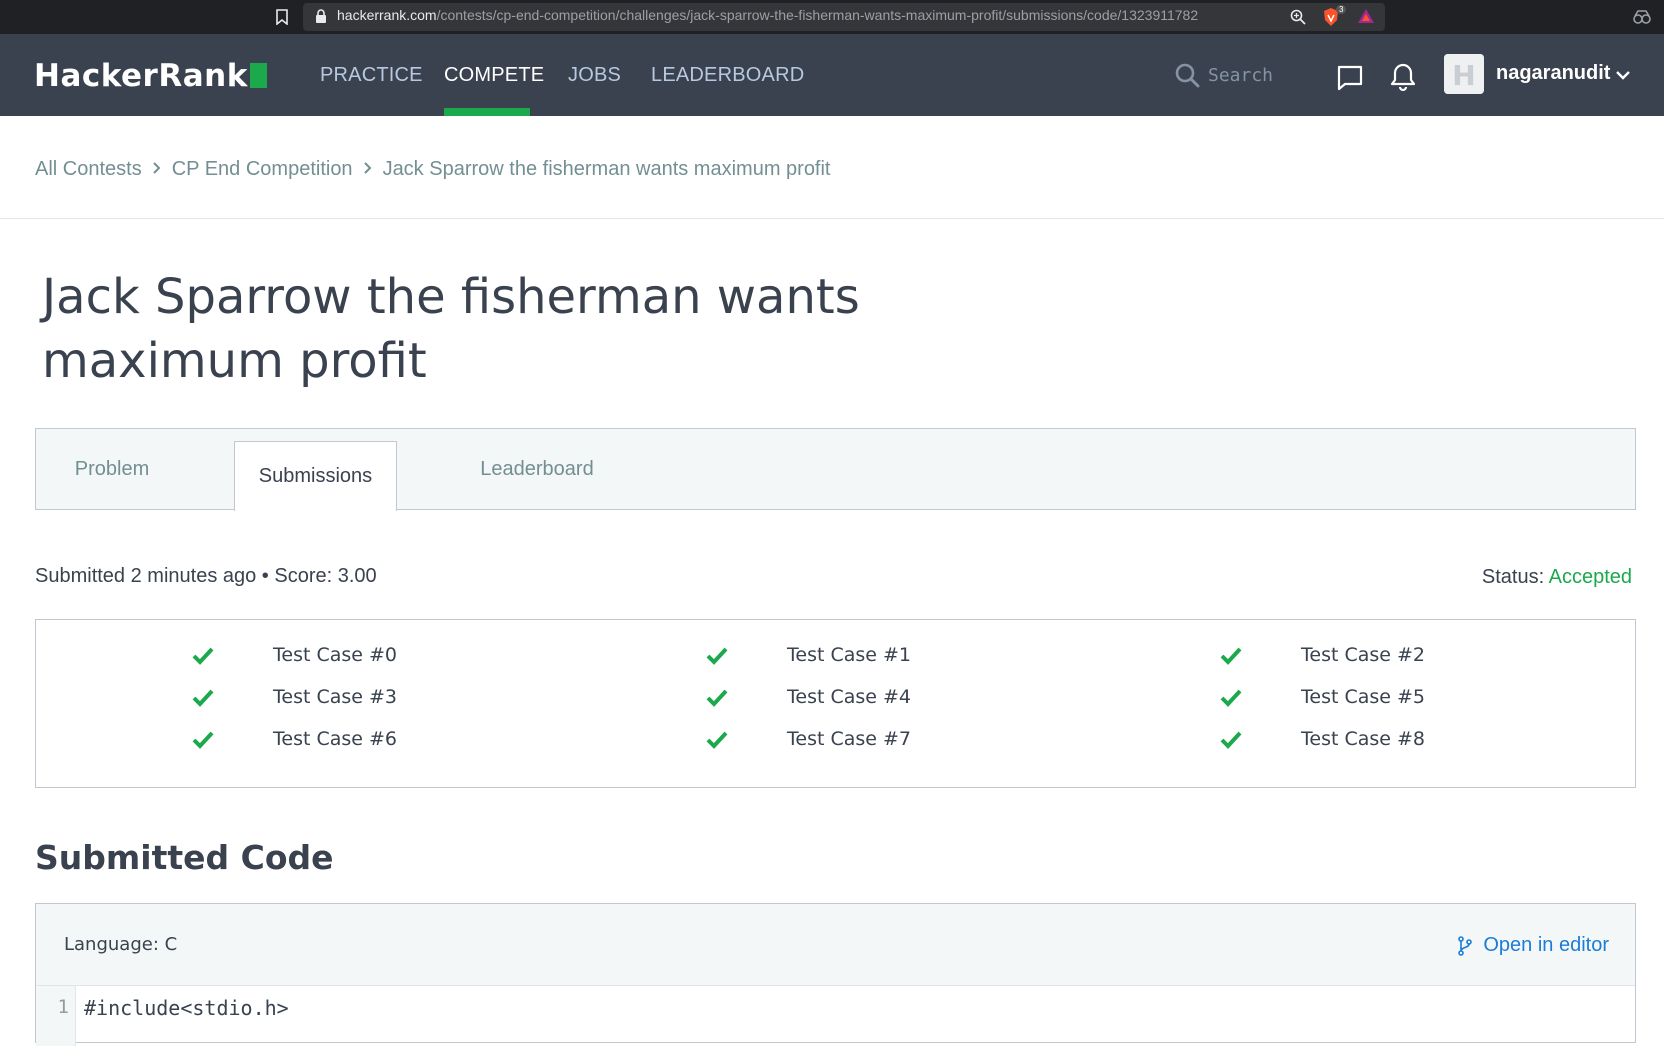  I want to click on test-case-item: Test Case #1, so click(808, 656).